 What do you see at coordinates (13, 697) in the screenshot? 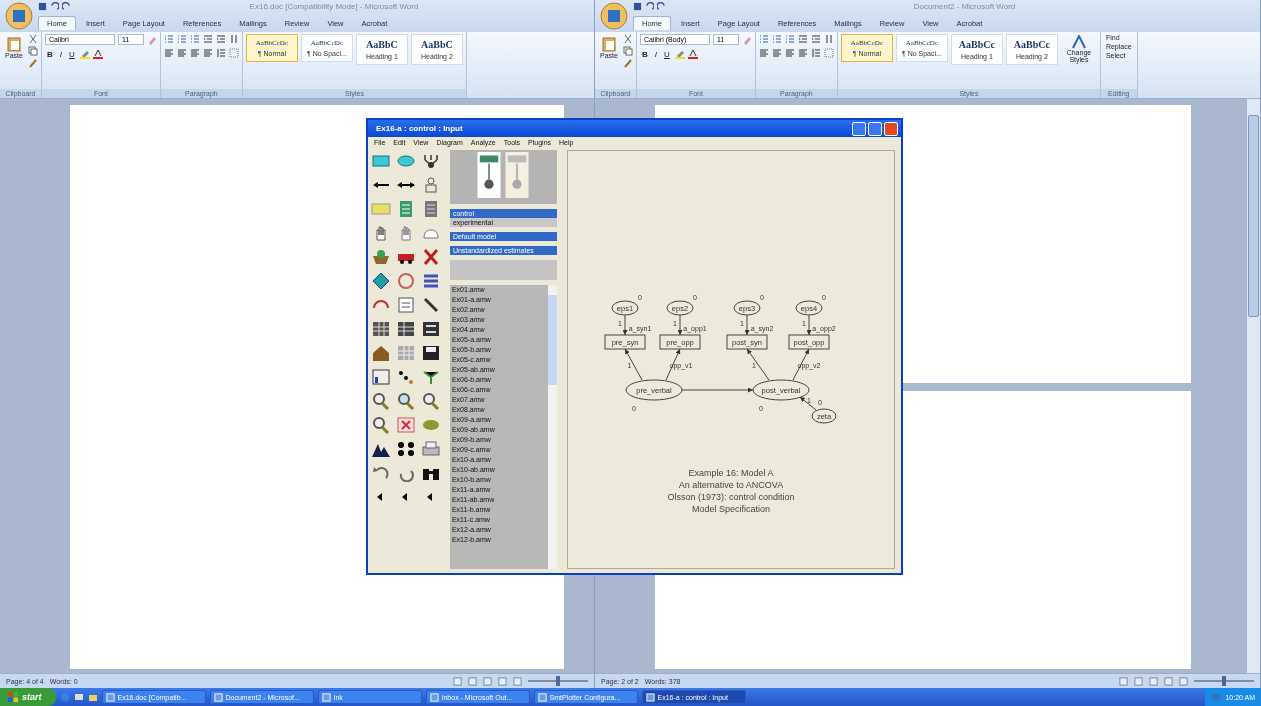
I see `windows-logo` at bounding box center [13, 697].